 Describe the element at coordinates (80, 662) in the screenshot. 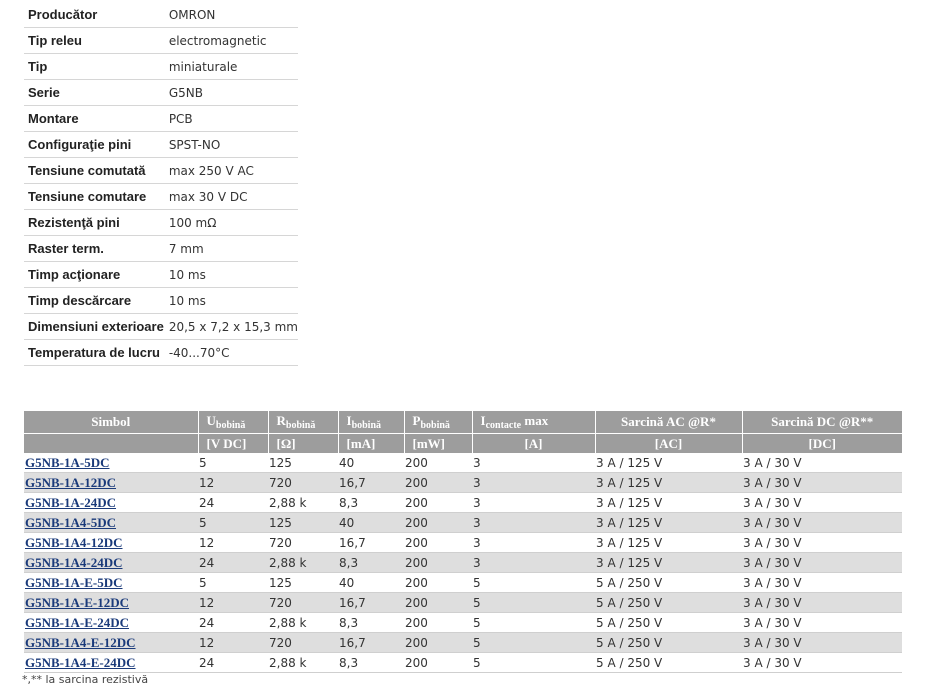

I see `product-link: G5NB-1A4-E-24DC` at that location.